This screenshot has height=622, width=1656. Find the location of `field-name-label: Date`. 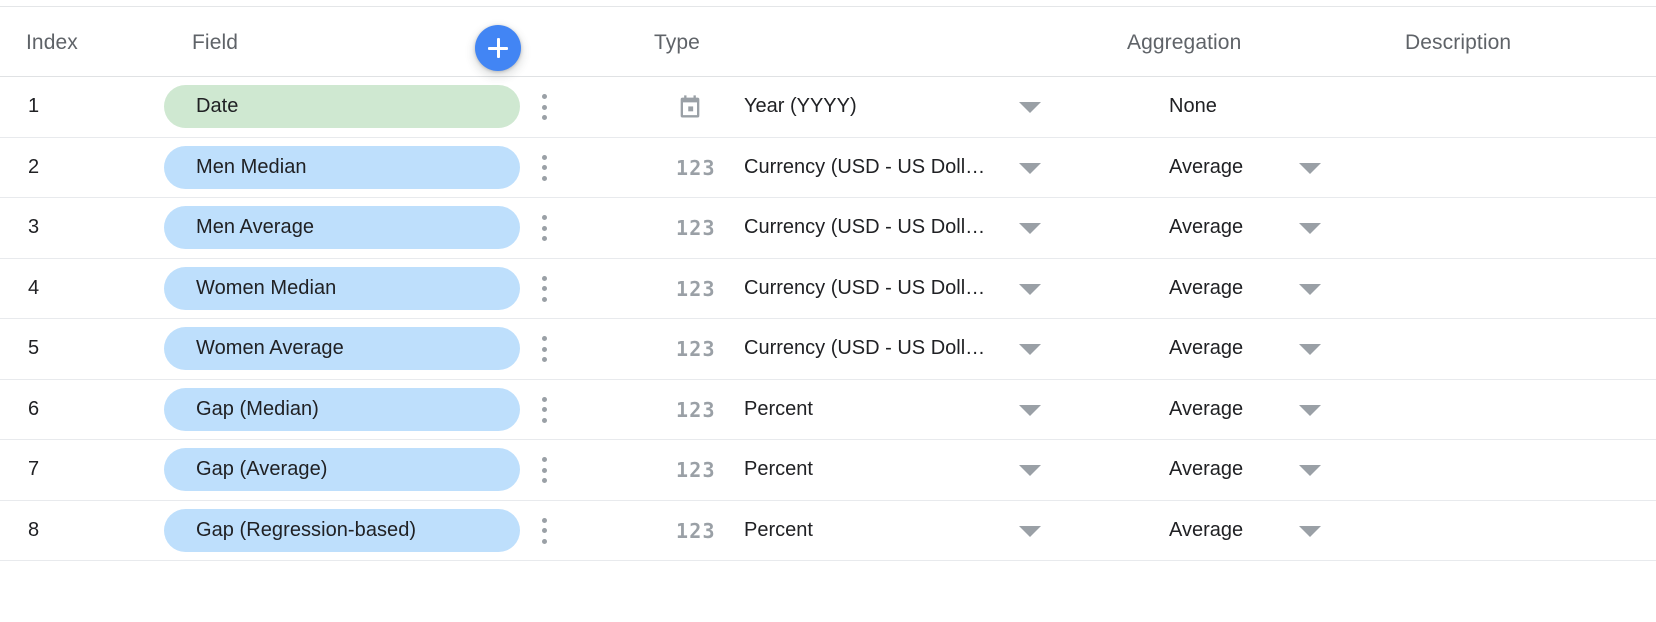

field-name-label: Date is located at coordinates (217, 106).